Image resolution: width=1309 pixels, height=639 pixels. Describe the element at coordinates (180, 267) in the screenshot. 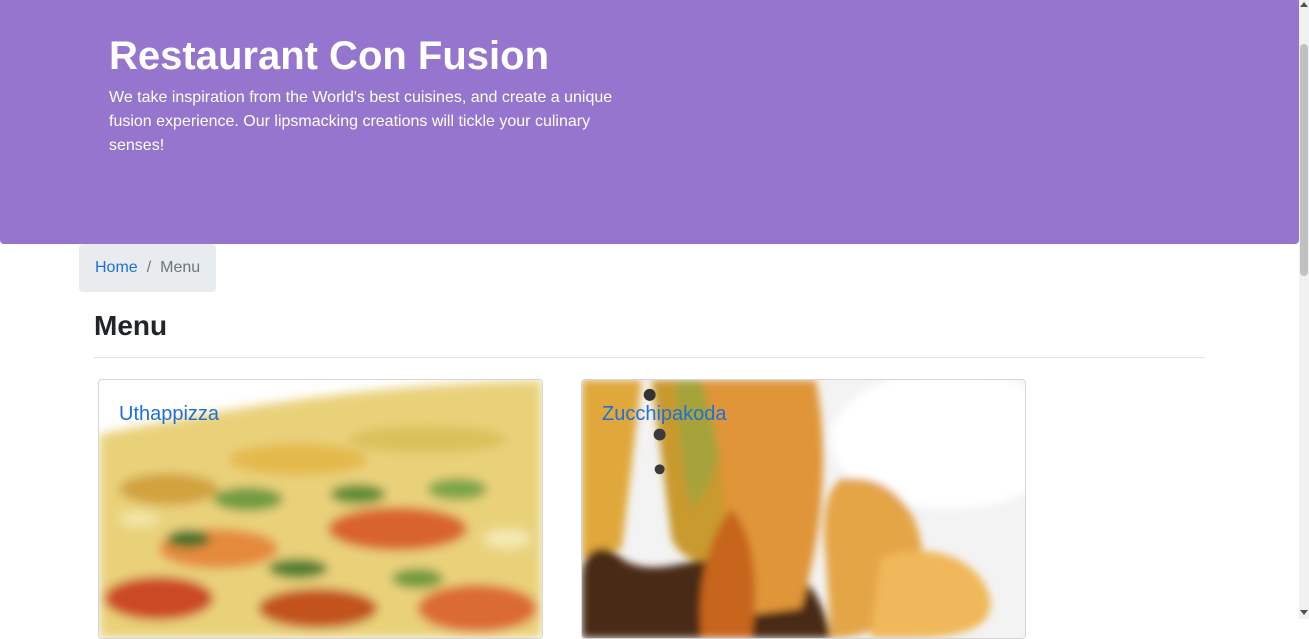

I see `breadcrumb-current: Menu` at that location.